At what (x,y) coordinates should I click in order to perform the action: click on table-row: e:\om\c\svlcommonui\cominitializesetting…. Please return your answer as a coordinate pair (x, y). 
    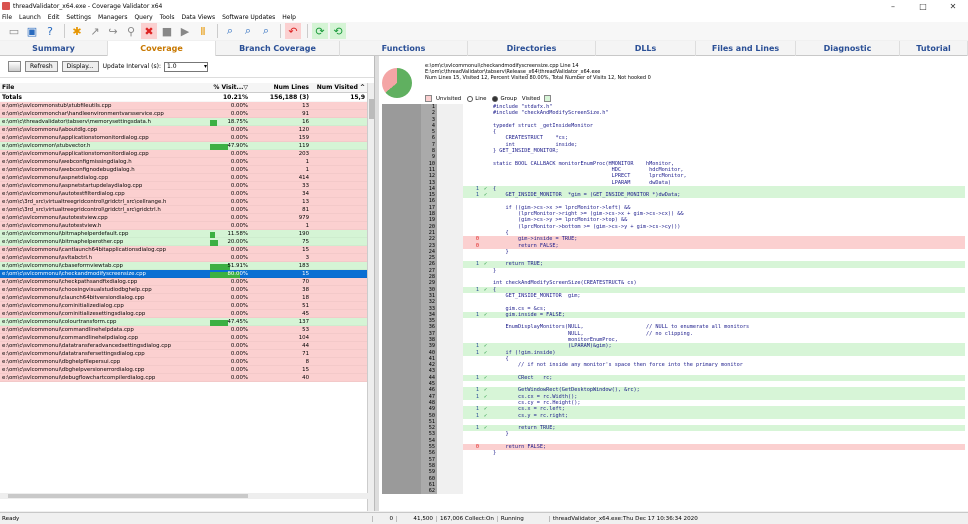
    Looking at the image, I should click on (184, 314).